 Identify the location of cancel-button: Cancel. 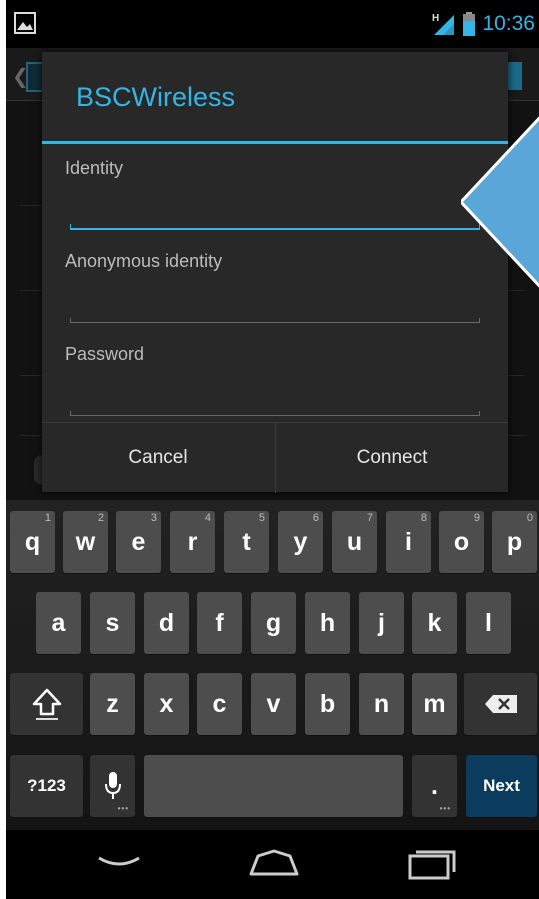
(158, 458).